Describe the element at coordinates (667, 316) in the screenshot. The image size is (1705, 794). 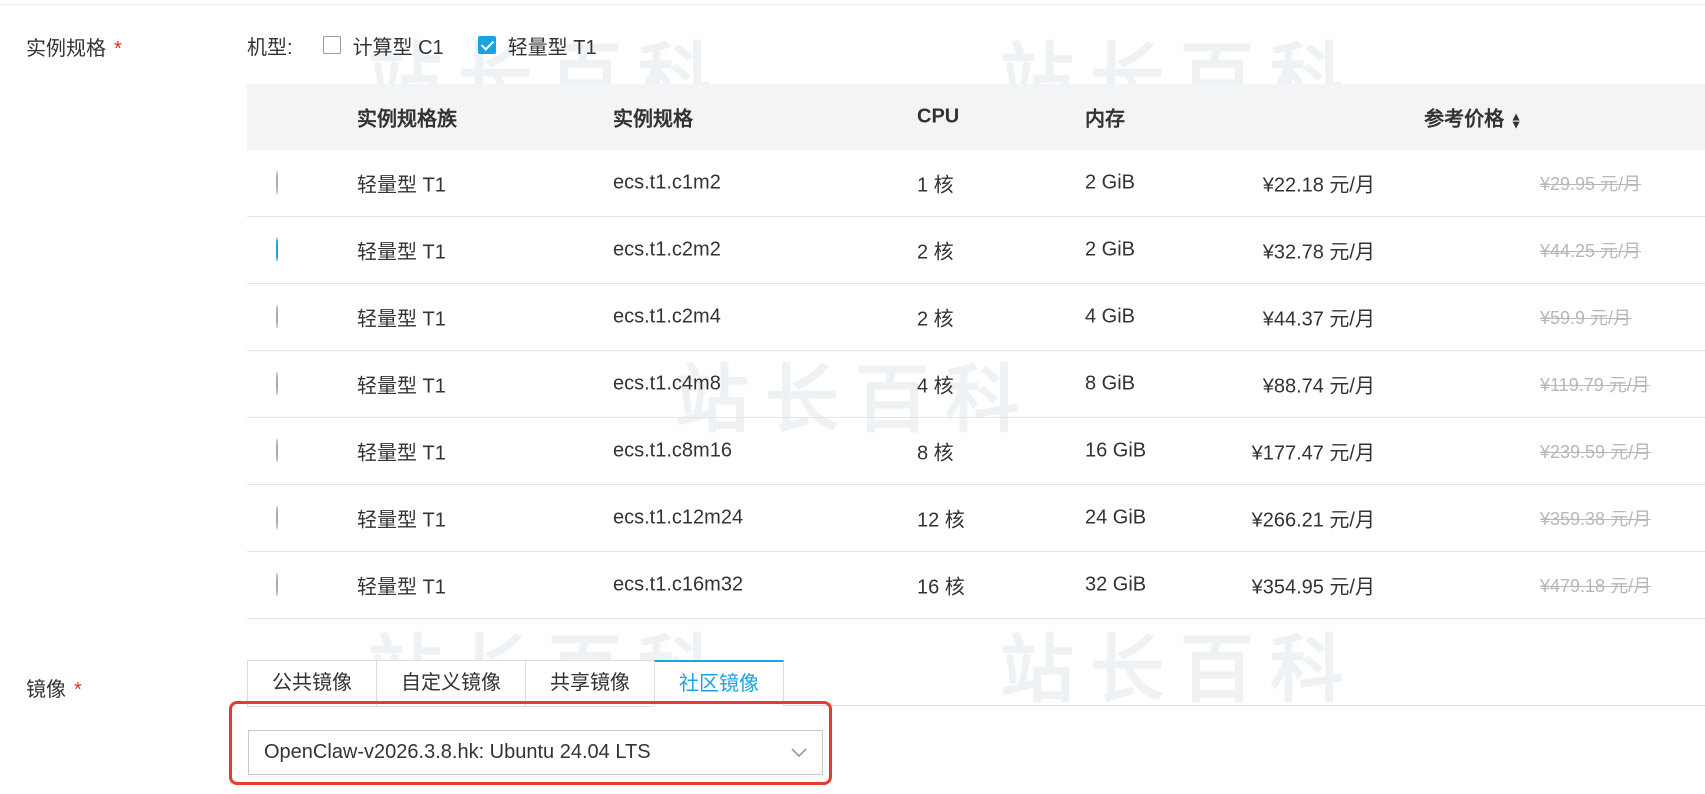
I see `cell-spec: ecs.t1.c2m4` at that location.